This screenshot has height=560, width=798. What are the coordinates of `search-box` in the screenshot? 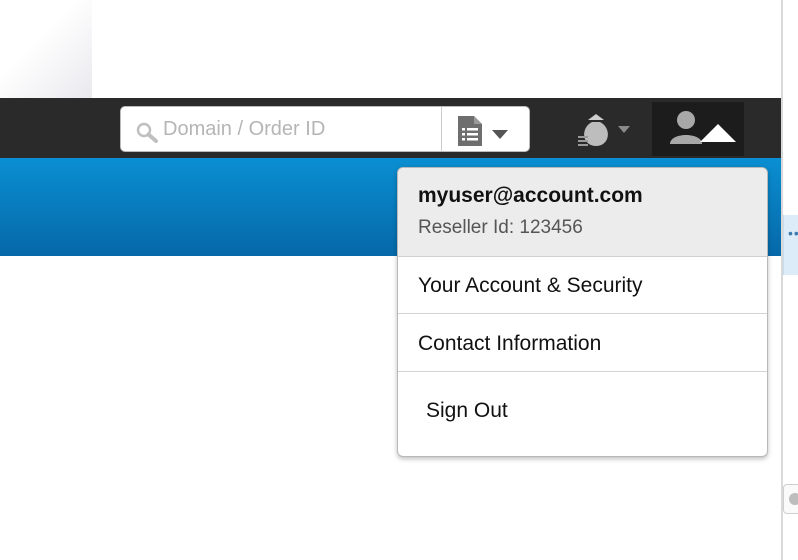 It's located at (325, 129).